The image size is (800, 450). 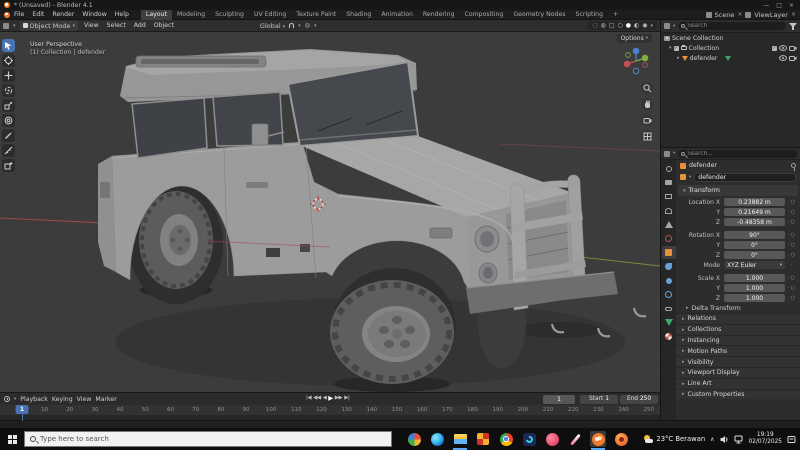 I want to click on maximize-button: □, so click(x=779, y=5).